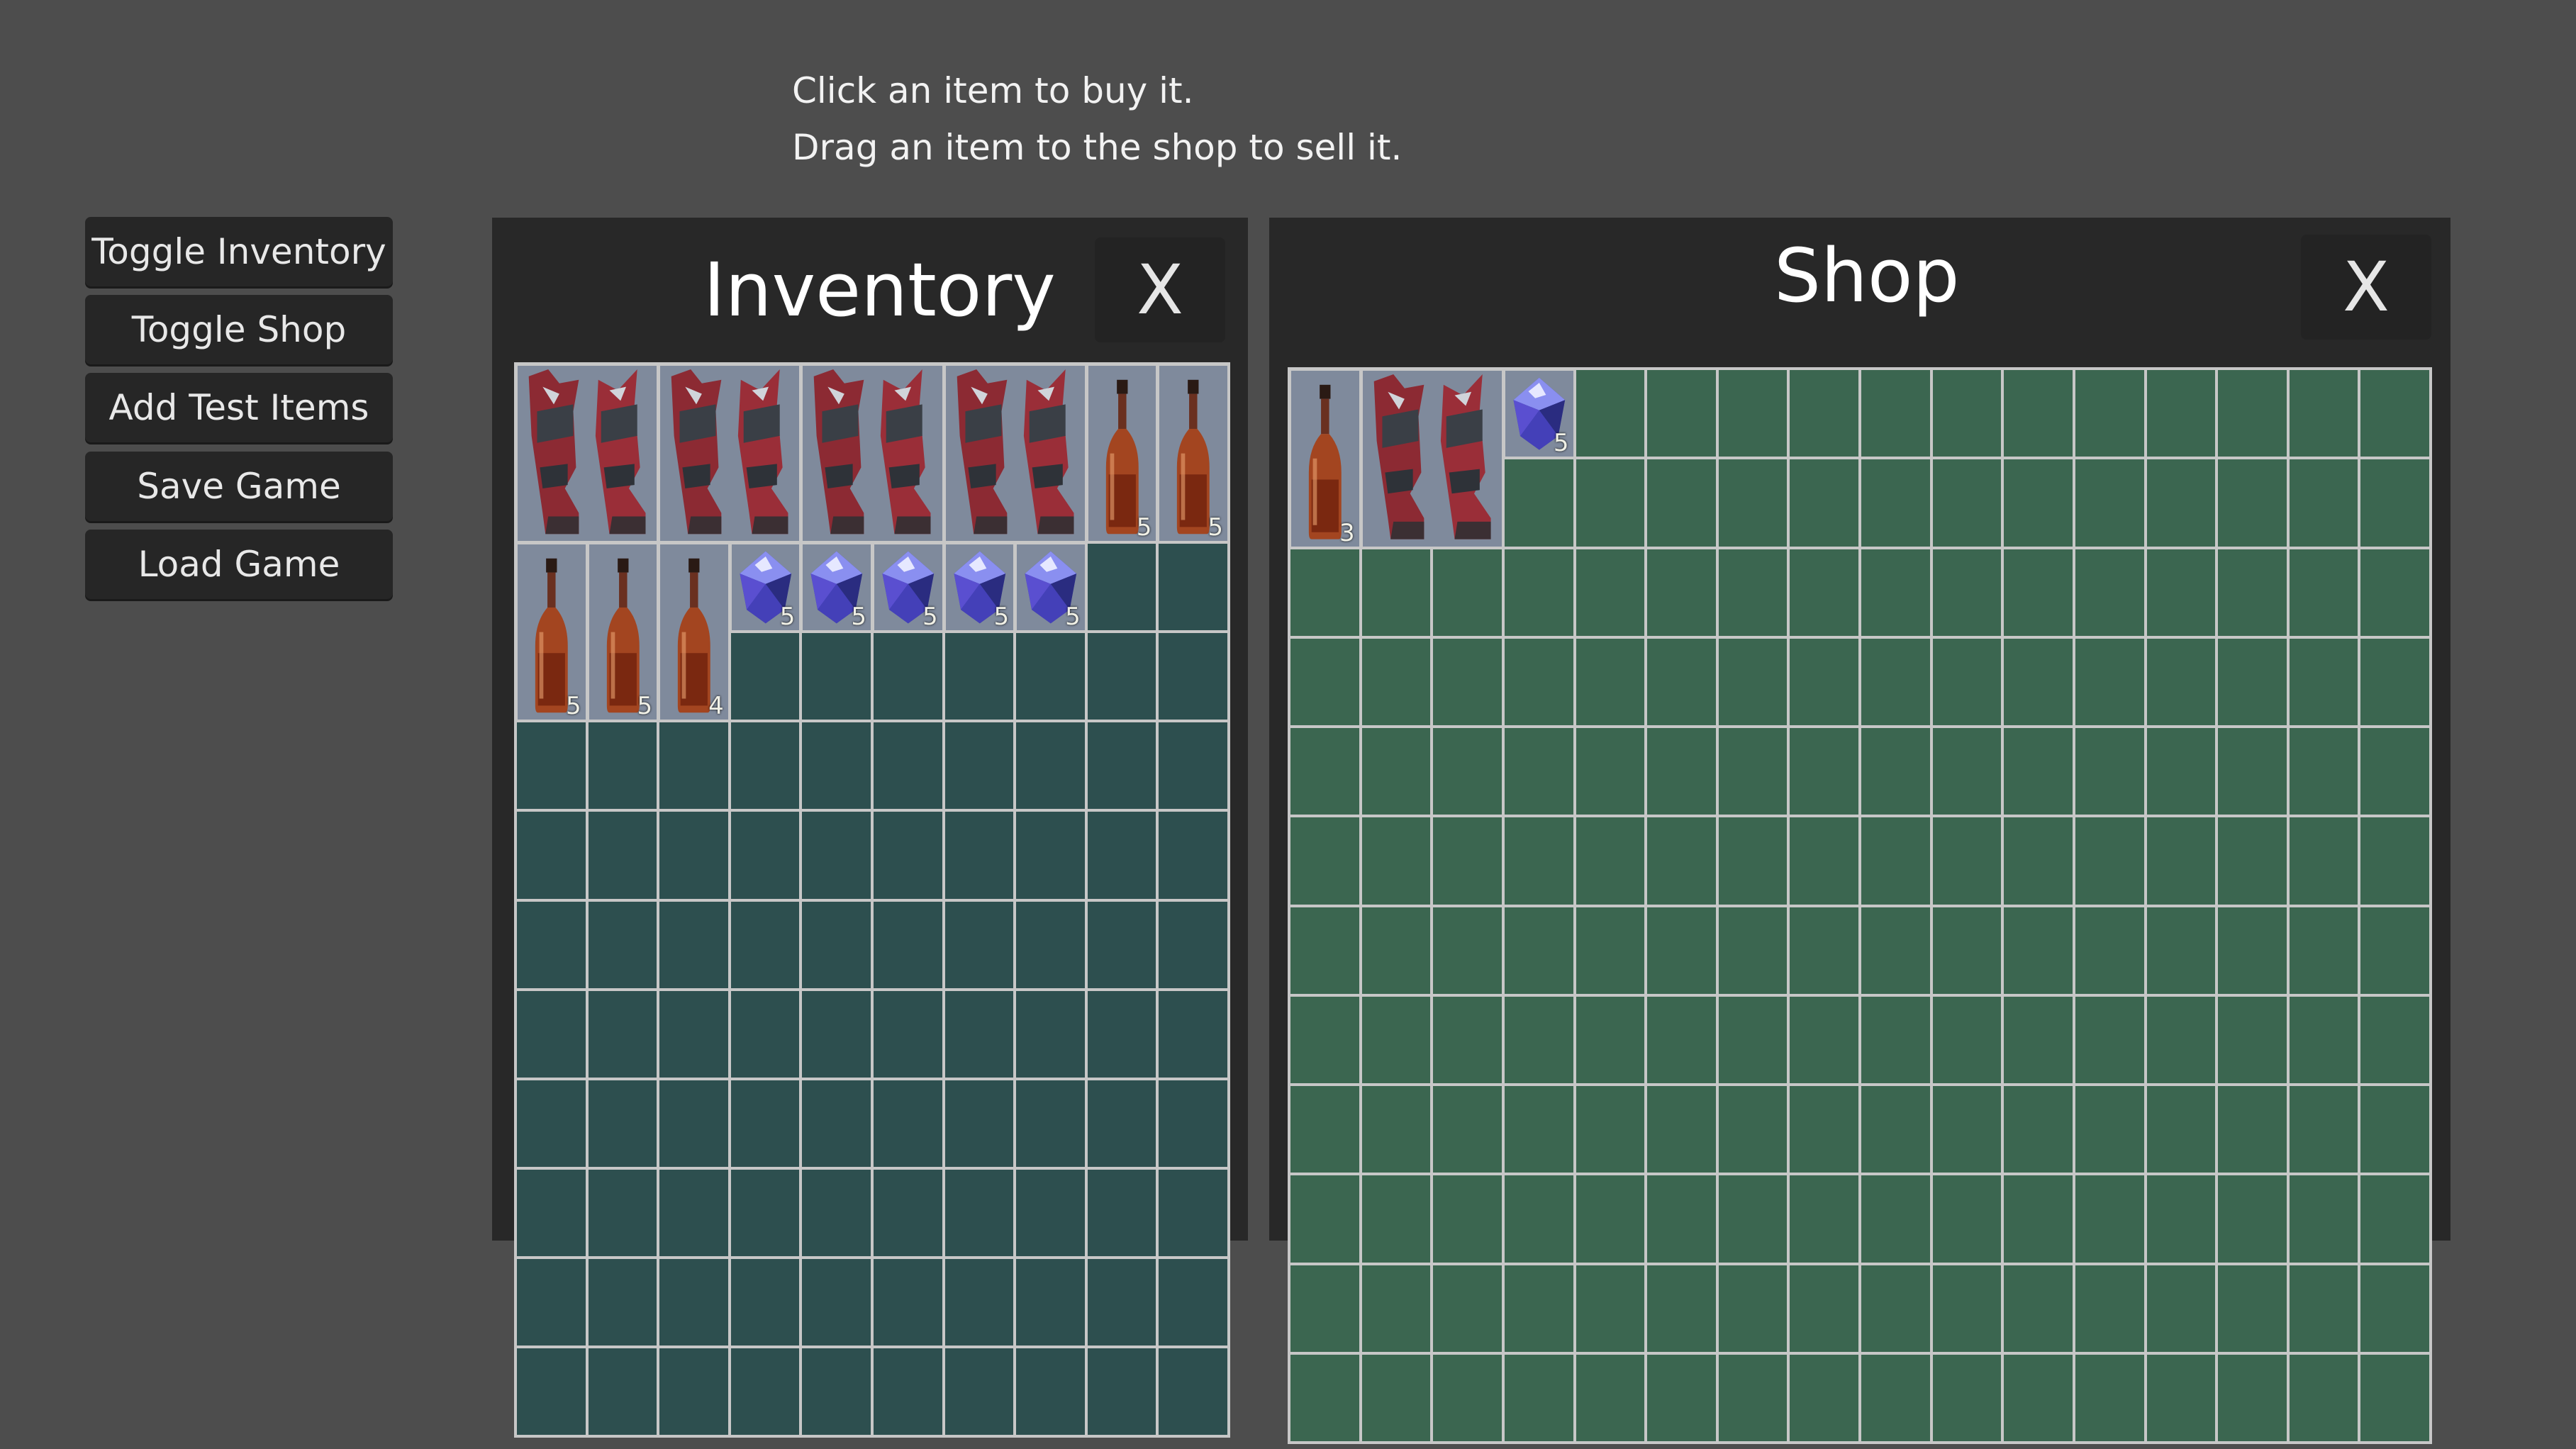 The image size is (2576, 1449). Describe the element at coordinates (239, 486) in the screenshot. I see `save-game-button: Save Game` at that location.